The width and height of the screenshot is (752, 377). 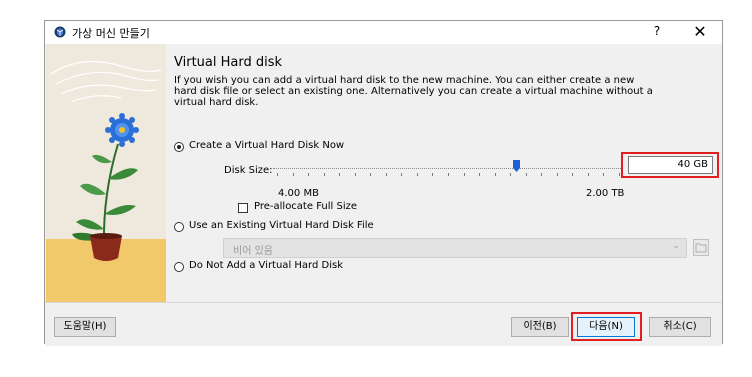 What do you see at coordinates (657, 31) in the screenshot?
I see `help-title-button: ?` at bounding box center [657, 31].